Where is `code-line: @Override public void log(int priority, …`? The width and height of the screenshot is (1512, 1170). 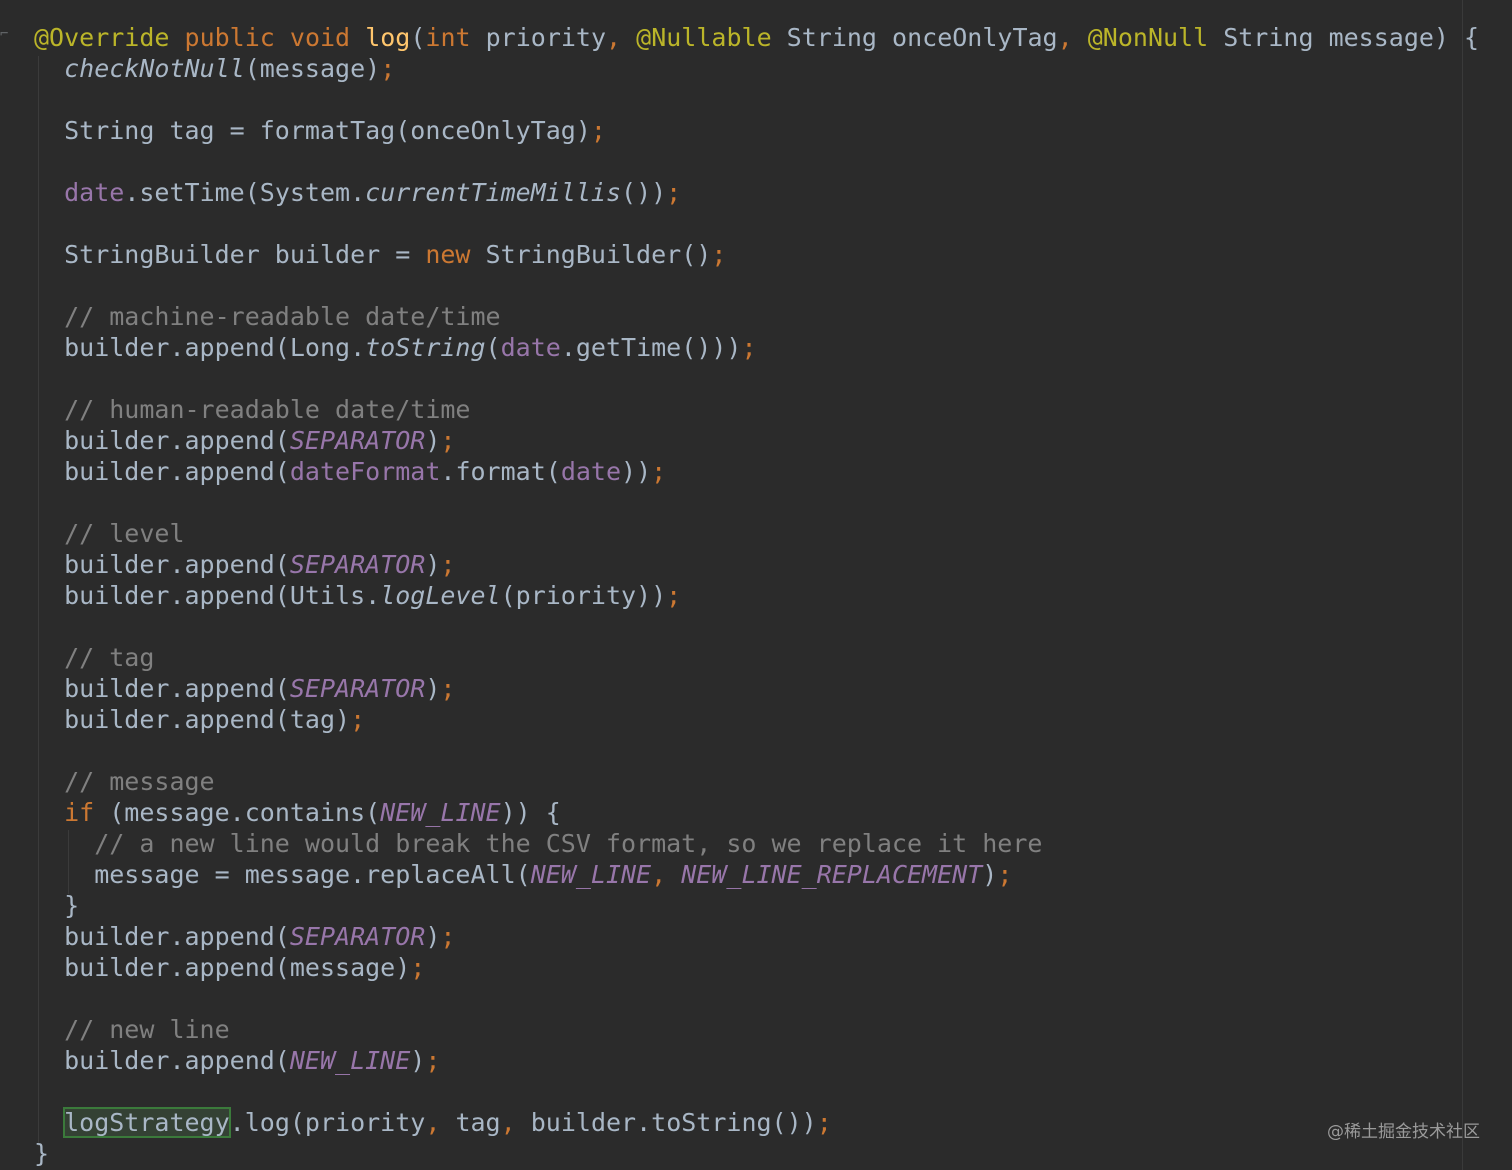
code-line: @Override public void log(int priority, … is located at coordinates (756, 37).